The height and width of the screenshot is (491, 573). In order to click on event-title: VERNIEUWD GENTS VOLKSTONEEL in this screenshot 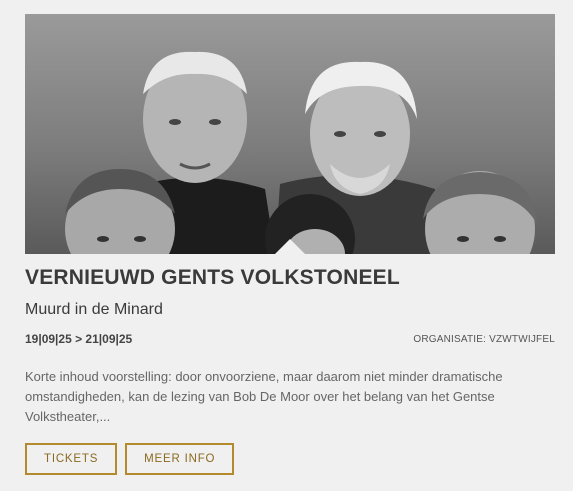, I will do `click(212, 278)`.